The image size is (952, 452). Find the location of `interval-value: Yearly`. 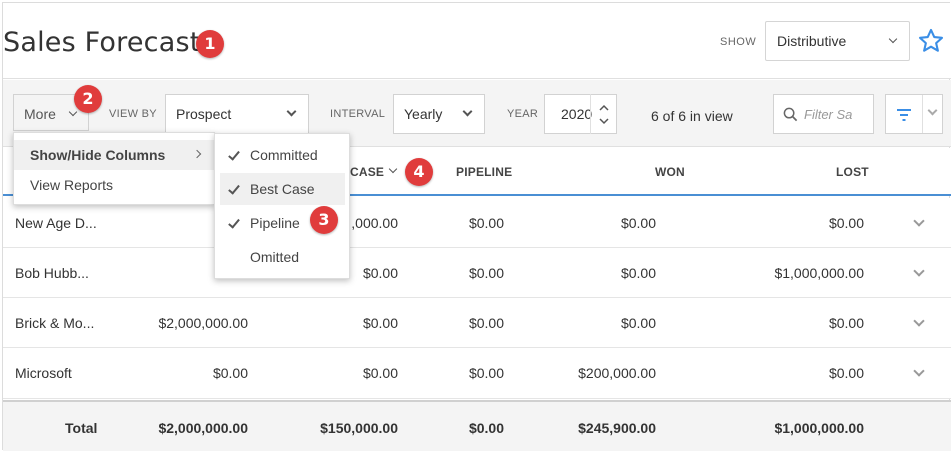

interval-value: Yearly is located at coordinates (423, 114).